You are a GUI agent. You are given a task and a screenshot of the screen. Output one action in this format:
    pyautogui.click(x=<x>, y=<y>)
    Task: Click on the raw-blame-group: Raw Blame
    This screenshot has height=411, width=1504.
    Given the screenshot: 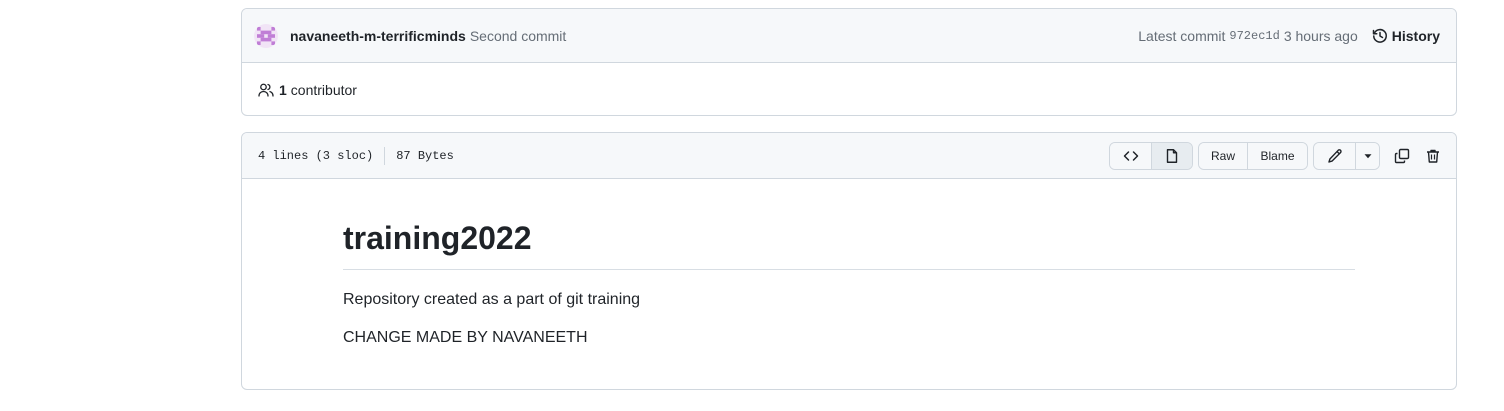 What is the action you would take?
    pyautogui.click(x=1253, y=155)
    